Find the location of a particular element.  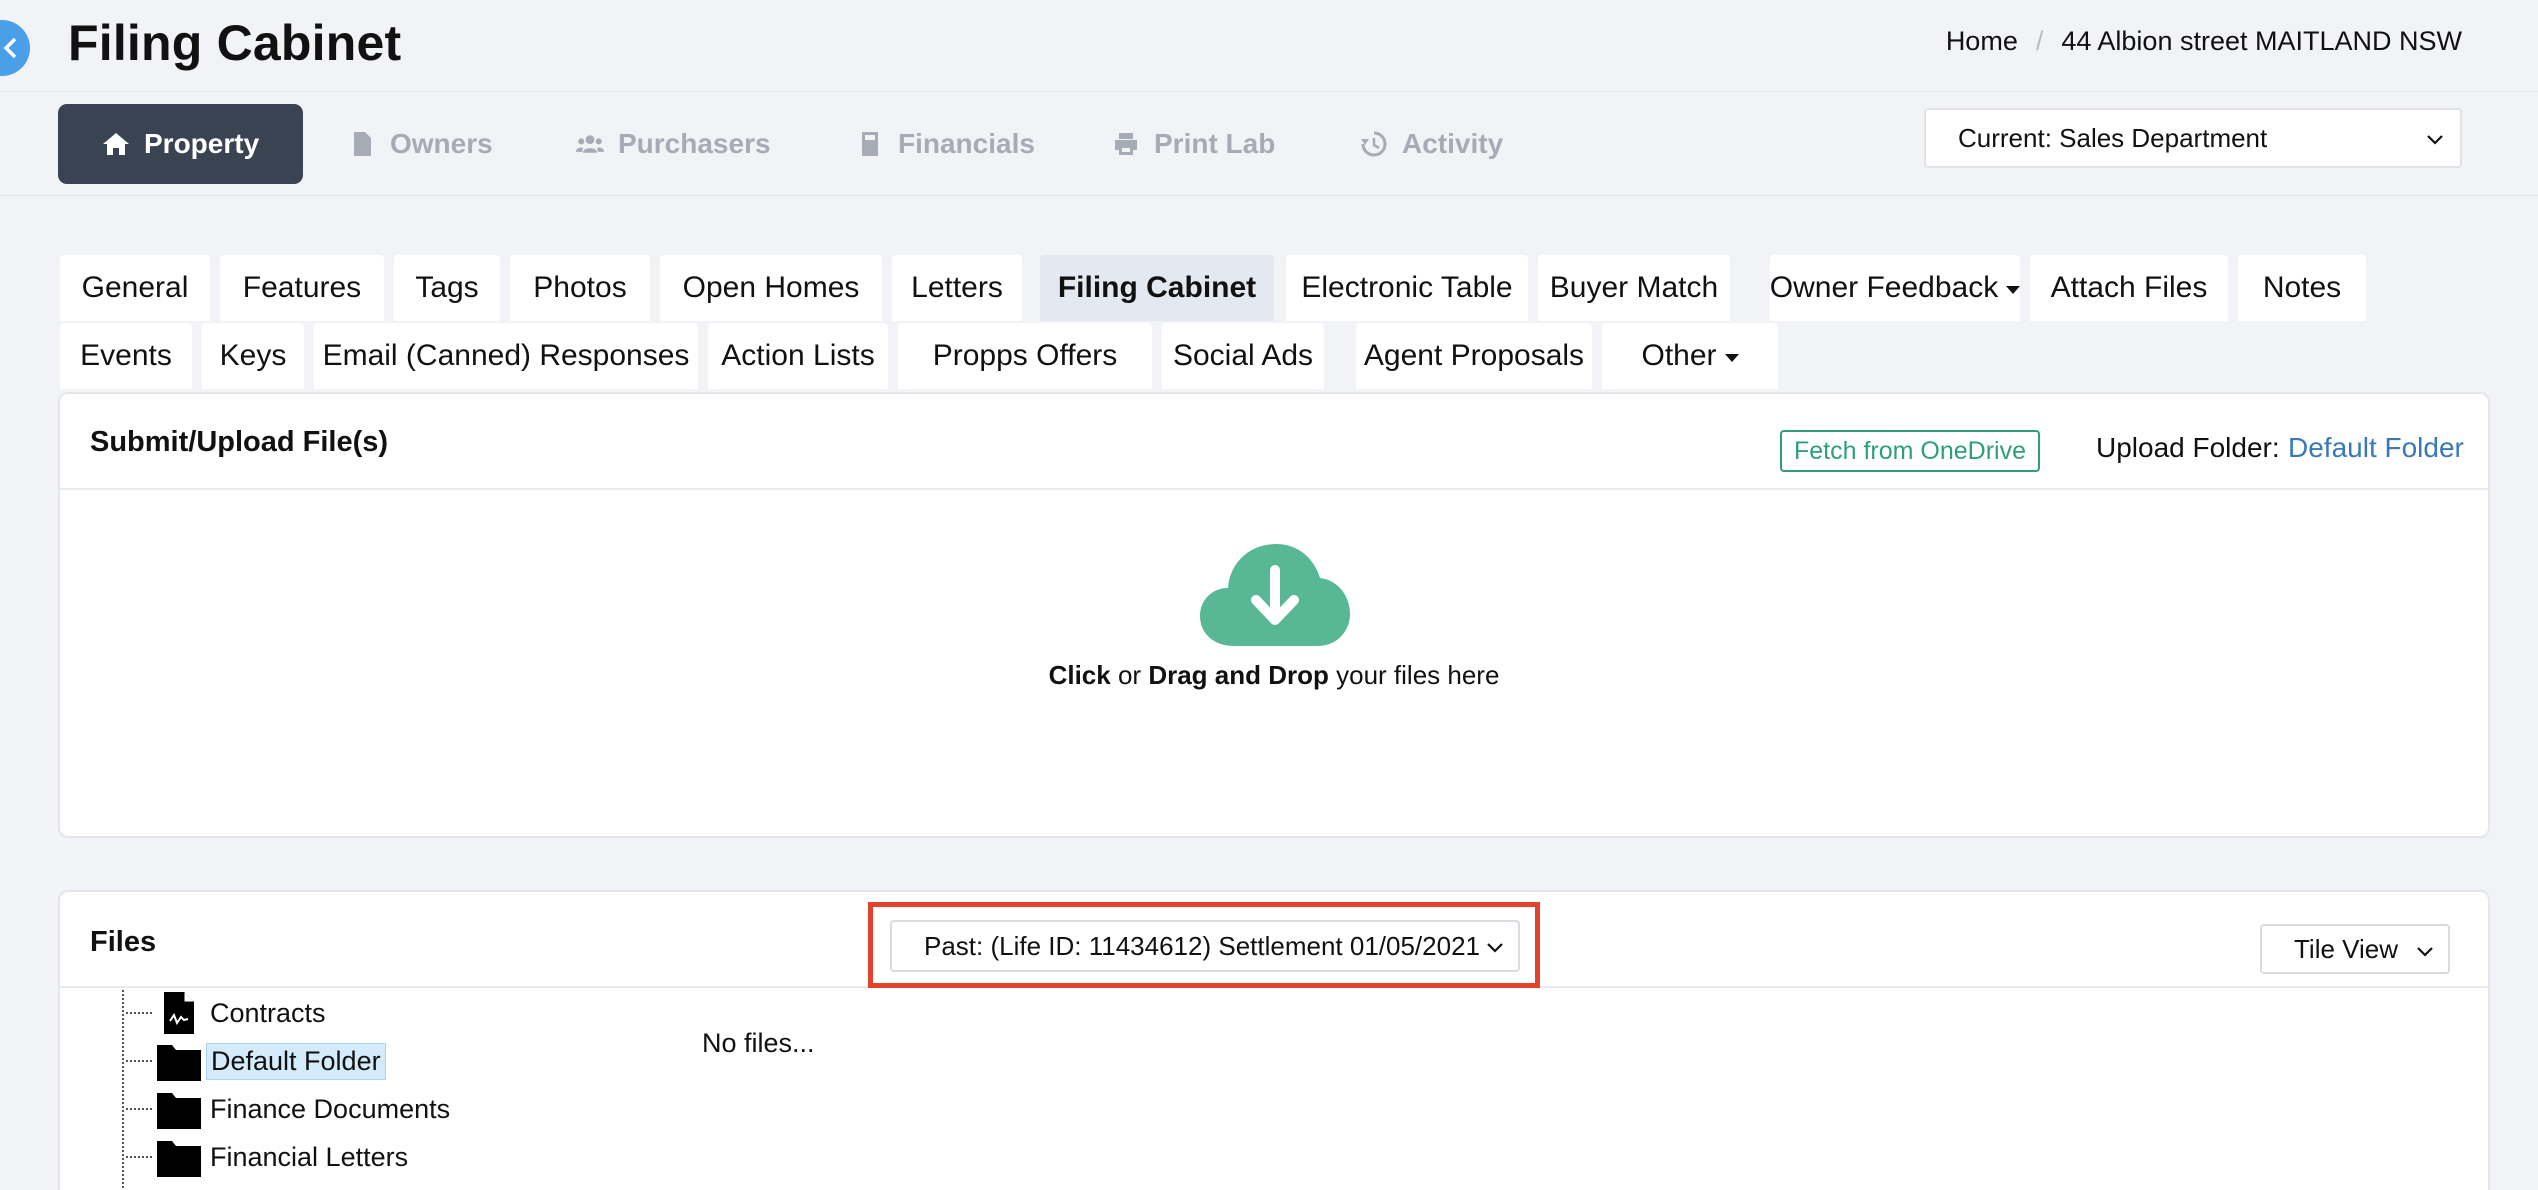

drop-click-text: Click is located at coordinates (1079, 675).